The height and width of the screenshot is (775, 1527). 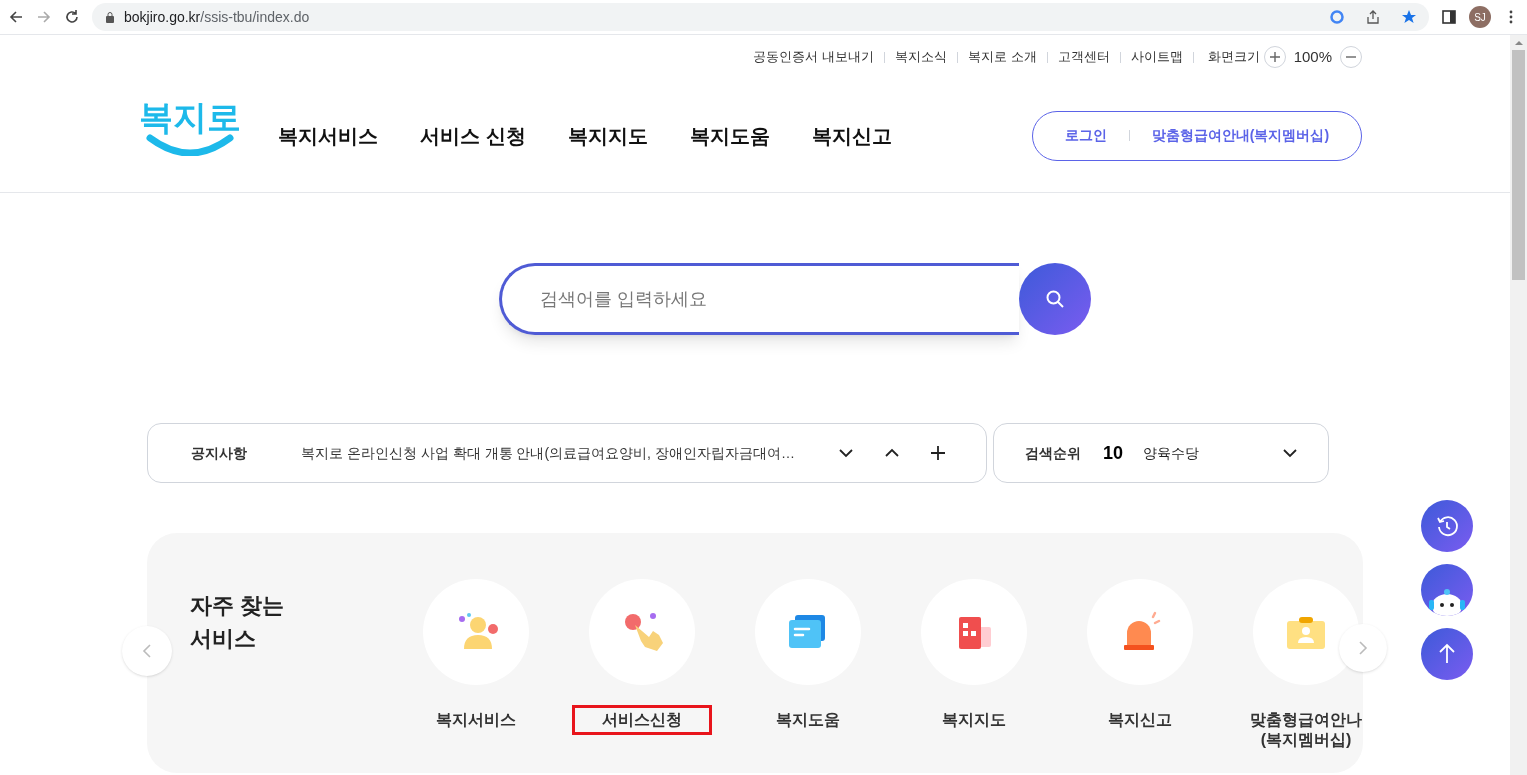 What do you see at coordinates (921, 57) in the screenshot?
I see `utility-link: 복지소식` at bounding box center [921, 57].